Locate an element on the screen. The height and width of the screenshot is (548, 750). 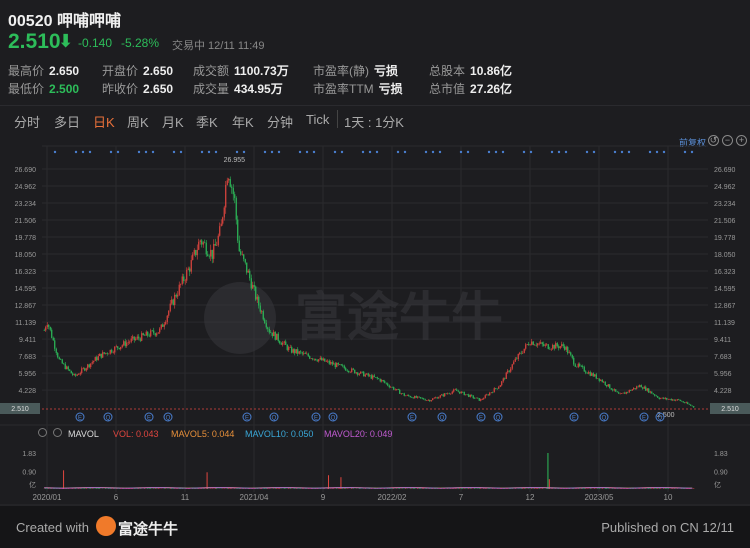
y-tick-label-right: 18.050 is located at coordinates (725, 255).